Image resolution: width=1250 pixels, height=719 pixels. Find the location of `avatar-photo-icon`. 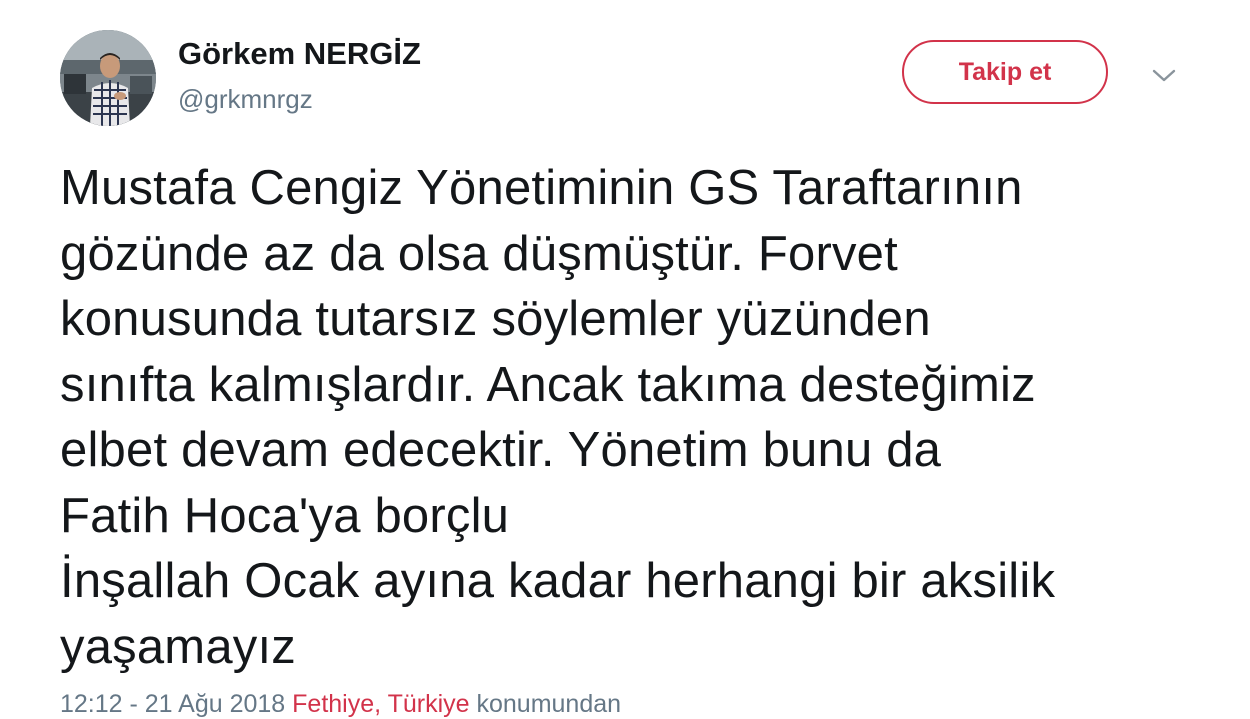

avatar-photo-icon is located at coordinates (108, 78).